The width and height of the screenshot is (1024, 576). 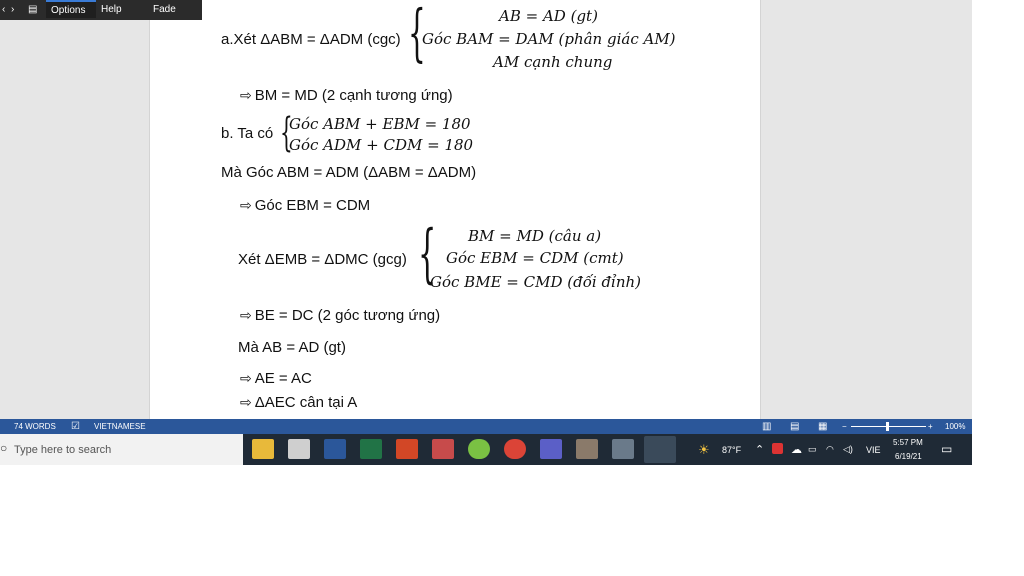 I want to click on menu-options: Options, so click(x=71, y=9).